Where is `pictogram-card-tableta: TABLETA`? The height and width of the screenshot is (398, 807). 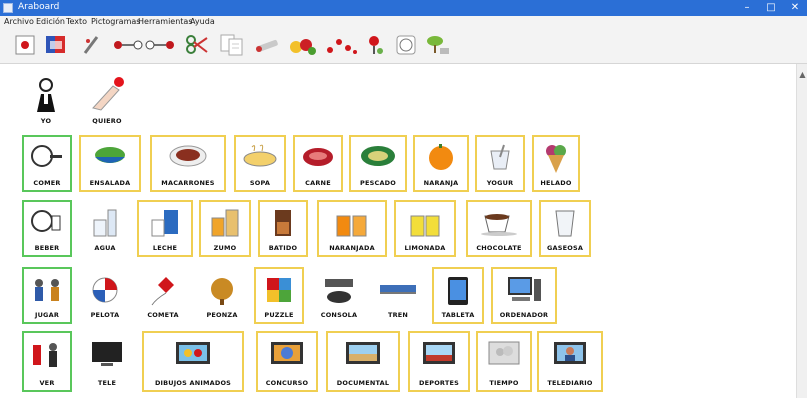
pictogram-card-tableta: TABLETA is located at coordinates (458, 295).